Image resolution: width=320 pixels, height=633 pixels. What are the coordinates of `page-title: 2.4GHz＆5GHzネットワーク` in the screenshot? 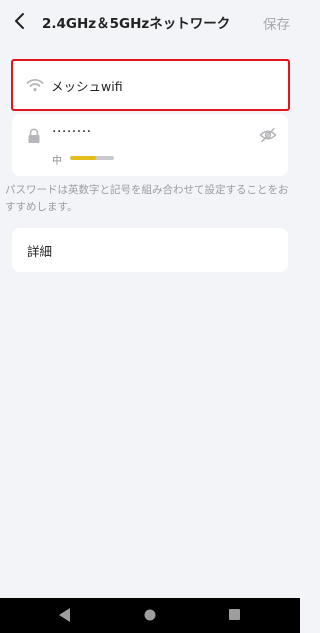 It's located at (136, 24).